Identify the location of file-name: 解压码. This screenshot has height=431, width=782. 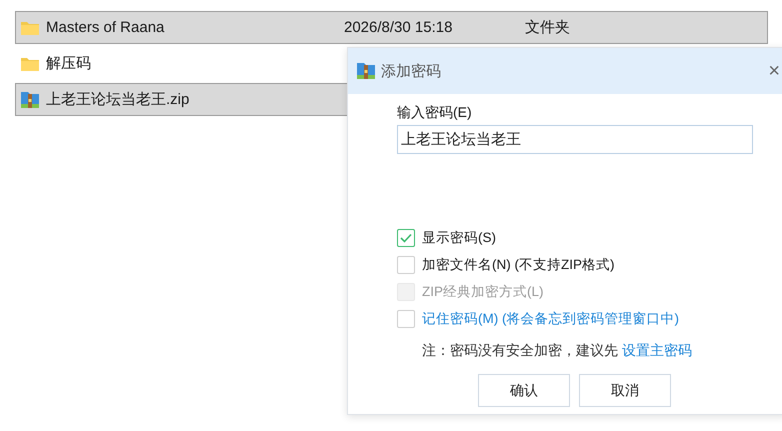
(69, 63).